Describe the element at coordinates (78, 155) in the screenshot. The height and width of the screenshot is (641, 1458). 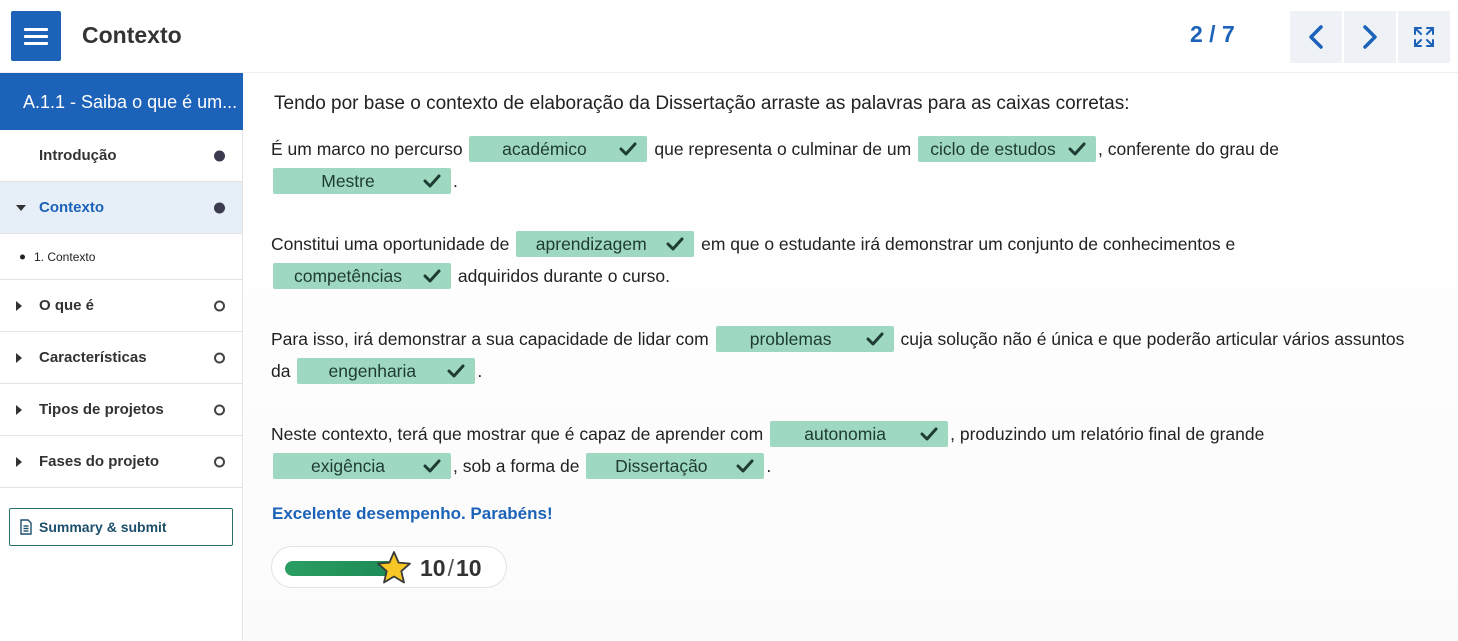
I see `sidebar-item-label: Introdução` at that location.